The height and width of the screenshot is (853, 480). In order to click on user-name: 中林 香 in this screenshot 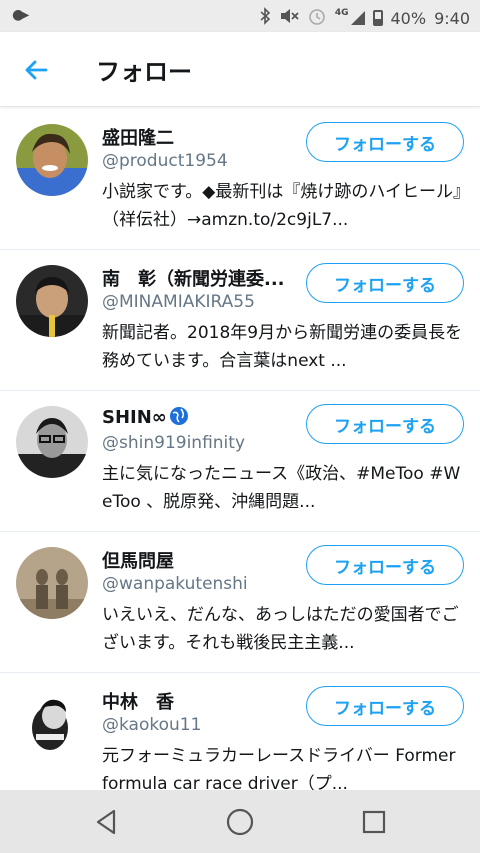, I will do `click(138, 702)`.